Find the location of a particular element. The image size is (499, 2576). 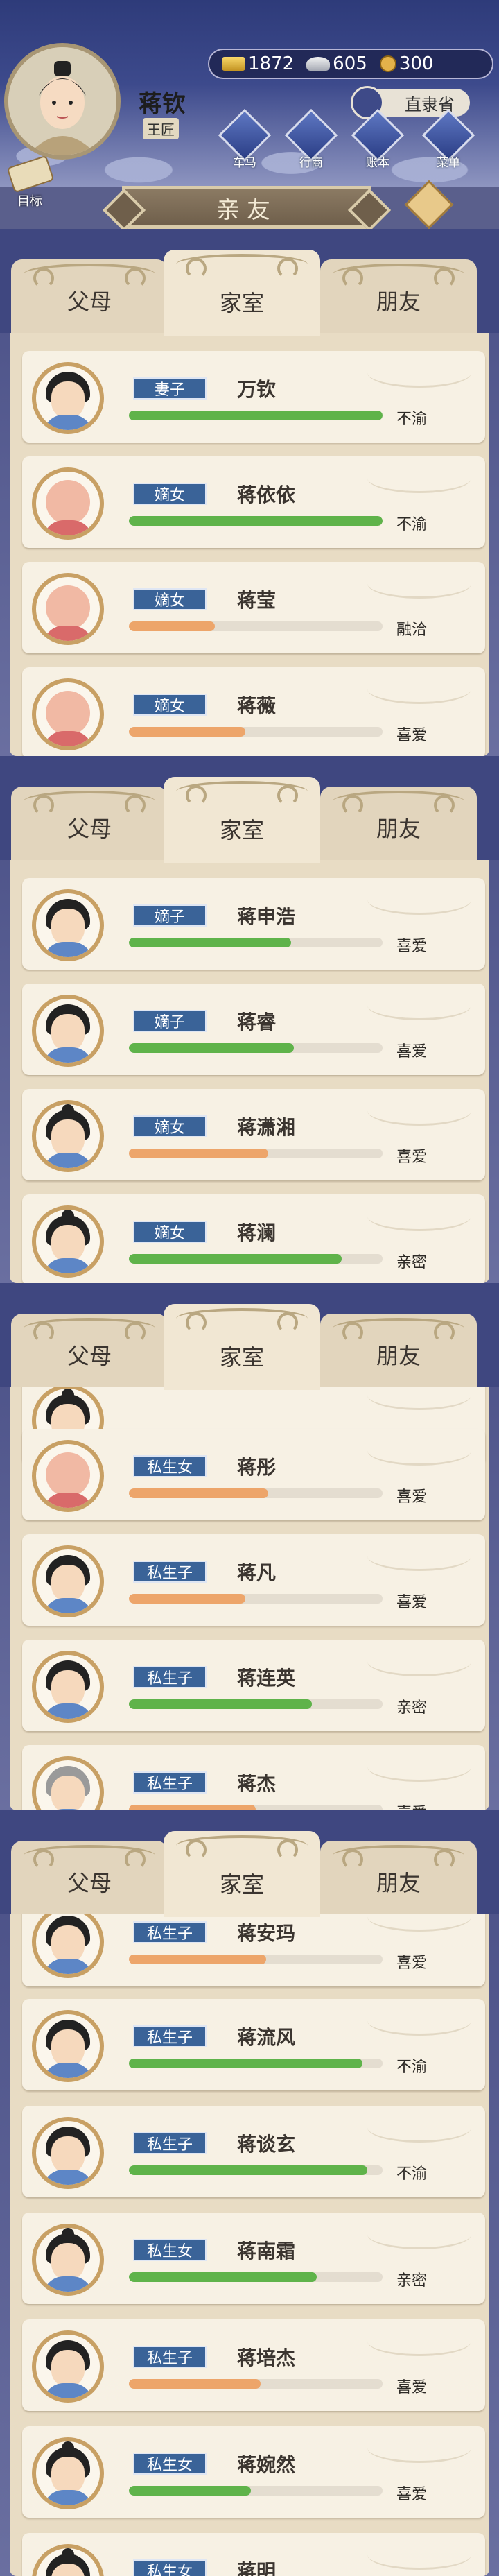

member-name: 蒋申浩 is located at coordinates (266, 916).